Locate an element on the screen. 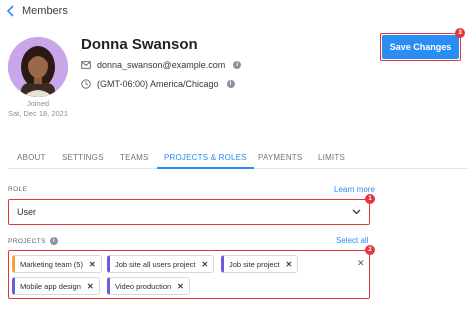  projects-label-row: PROJECTS i is located at coordinates (33, 241).